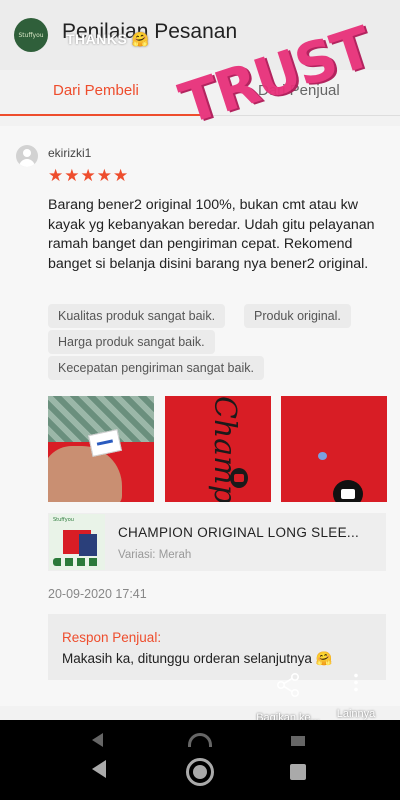 Image resolution: width=400 pixels, height=800 pixels. I want to click on story-caption: THANKS 🤗, so click(108, 39).